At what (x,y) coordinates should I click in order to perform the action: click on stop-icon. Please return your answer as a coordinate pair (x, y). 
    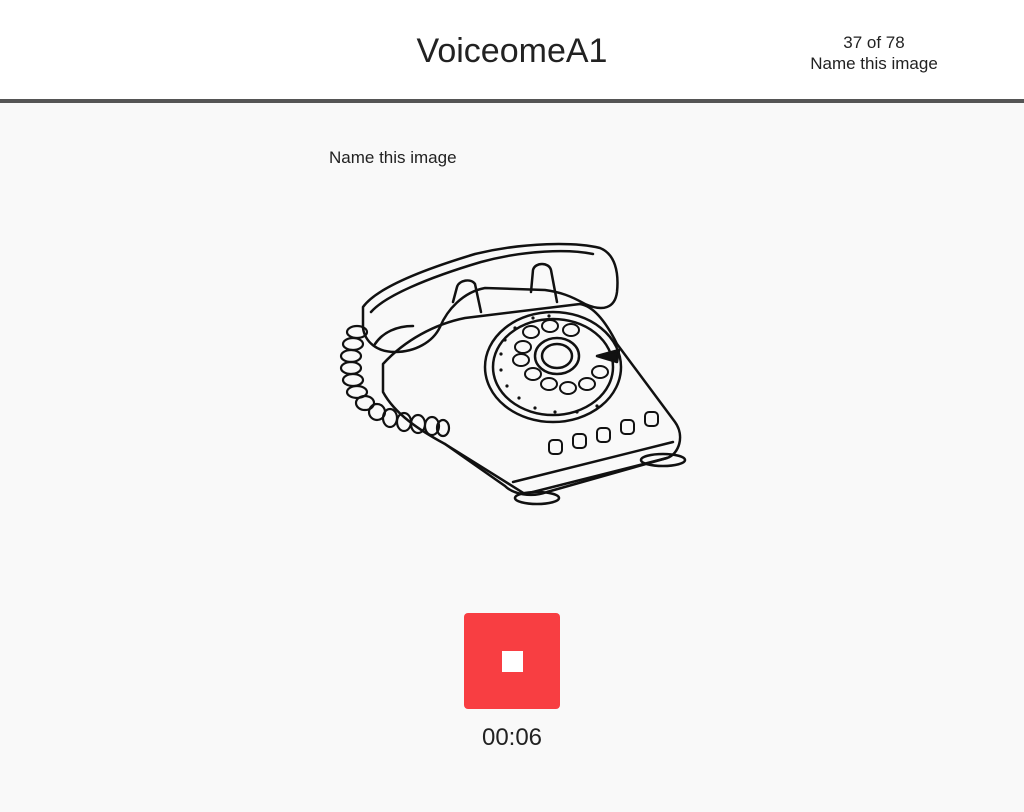
    Looking at the image, I should click on (512, 661).